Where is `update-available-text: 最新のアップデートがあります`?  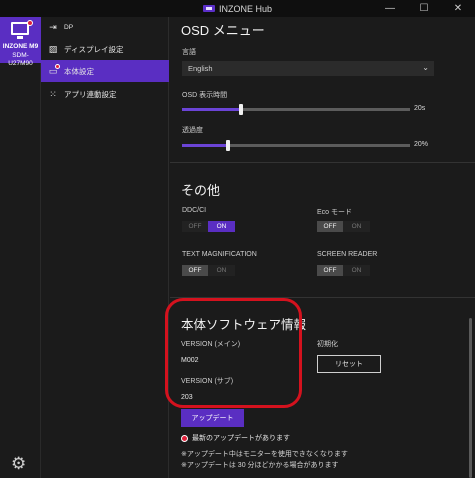 update-available-text: 最新のアップデートがあります is located at coordinates (241, 438).